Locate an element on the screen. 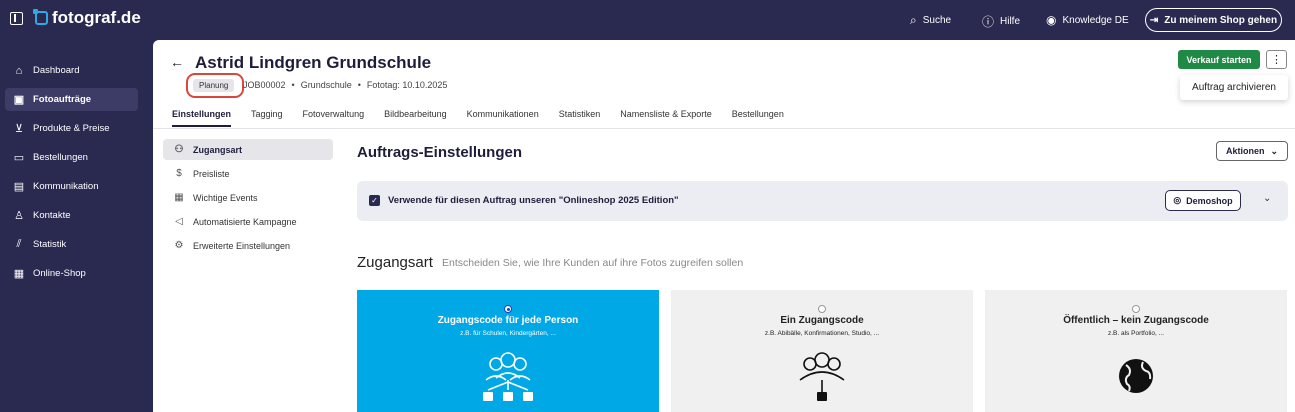 This screenshot has width=1295, height=412. job-type: Grundschule is located at coordinates (326, 85).